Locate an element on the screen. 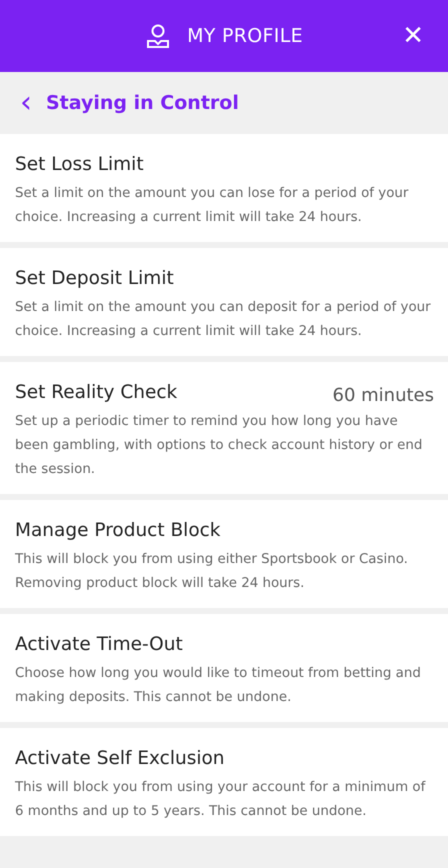 Image resolution: width=448 pixels, height=868 pixels. item-title: Set Reality Check is located at coordinates (96, 393).